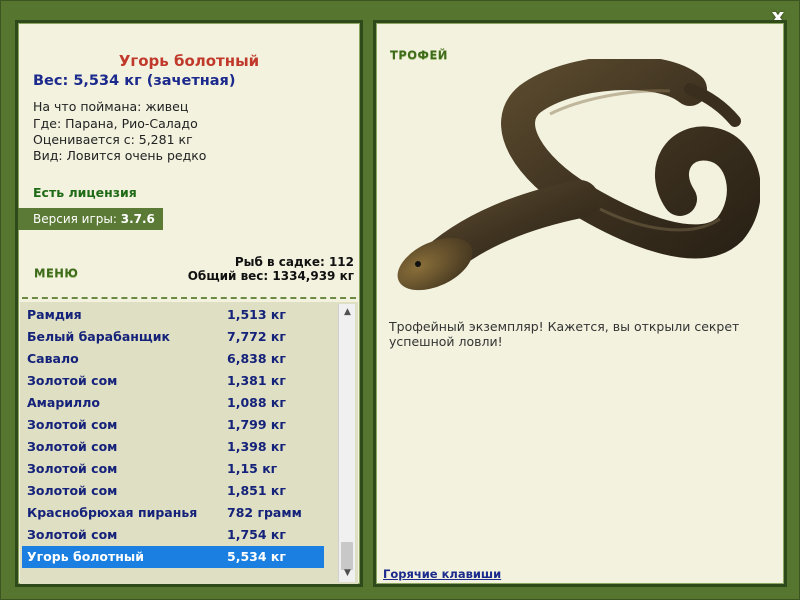 The height and width of the screenshot is (600, 800). Describe the element at coordinates (54, 314) in the screenshot. I see `catch-fish-name: Рамдия` at that location.